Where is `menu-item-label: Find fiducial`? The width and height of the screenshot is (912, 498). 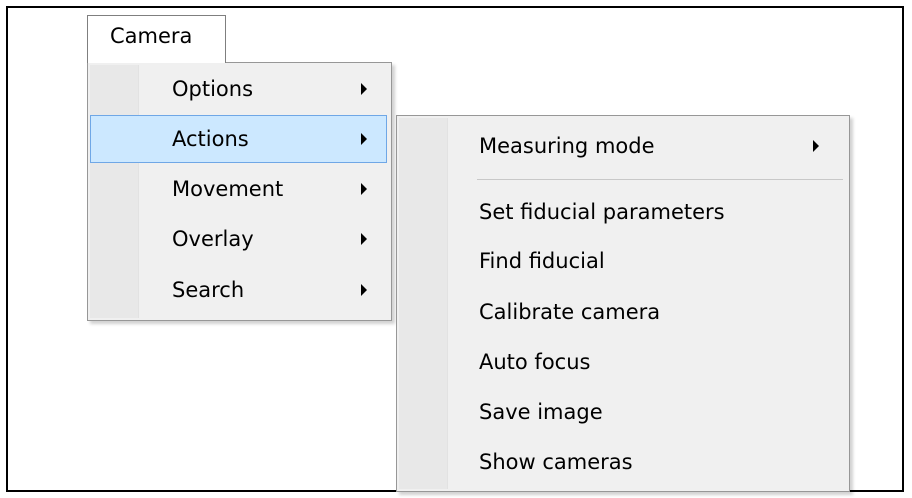
menu-item-label: Find fiducial is located at coordinates (542, 261).